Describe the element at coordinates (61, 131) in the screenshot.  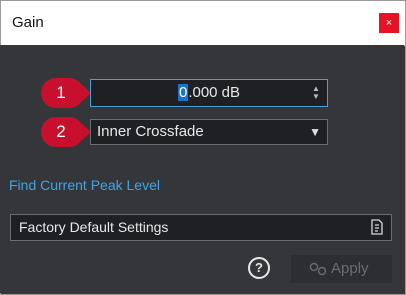
I see `callout-label-2: 2` at that location.